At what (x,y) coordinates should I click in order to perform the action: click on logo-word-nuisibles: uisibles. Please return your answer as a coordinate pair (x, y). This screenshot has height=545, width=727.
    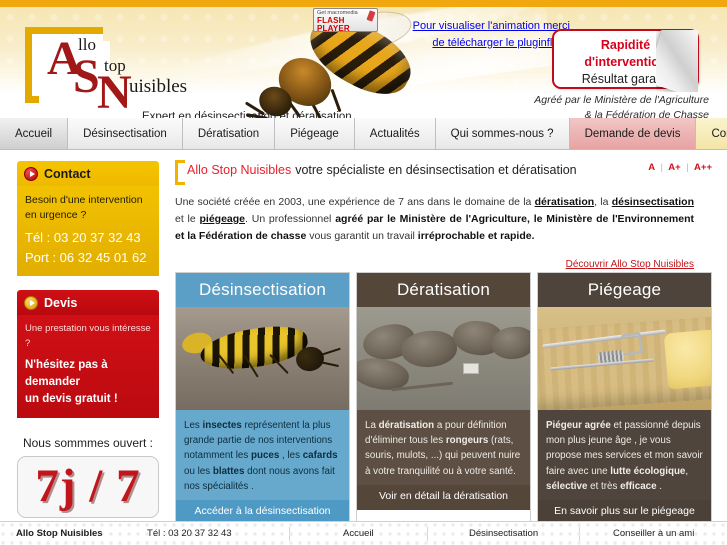
    Looking at the image, I should click on (158, 86).